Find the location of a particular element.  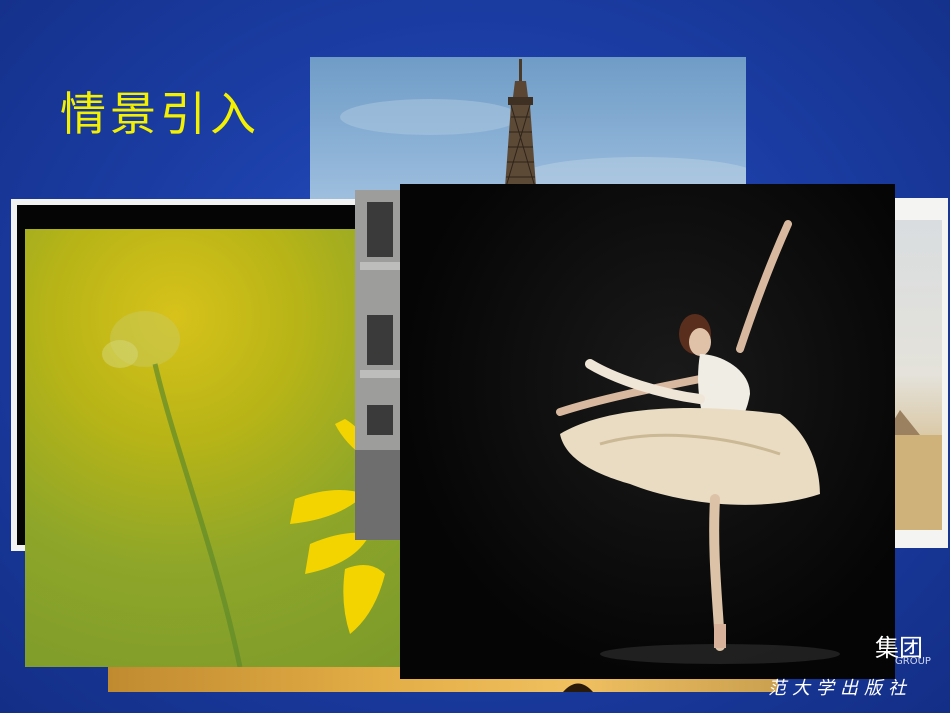

slide-title: 情景引入 is located at coordinates (160, 114).